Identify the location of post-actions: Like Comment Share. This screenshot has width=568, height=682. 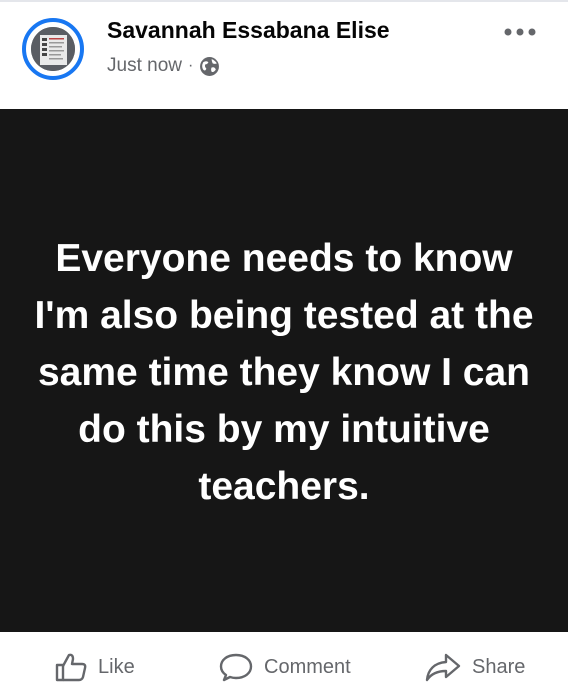
(284, 657).